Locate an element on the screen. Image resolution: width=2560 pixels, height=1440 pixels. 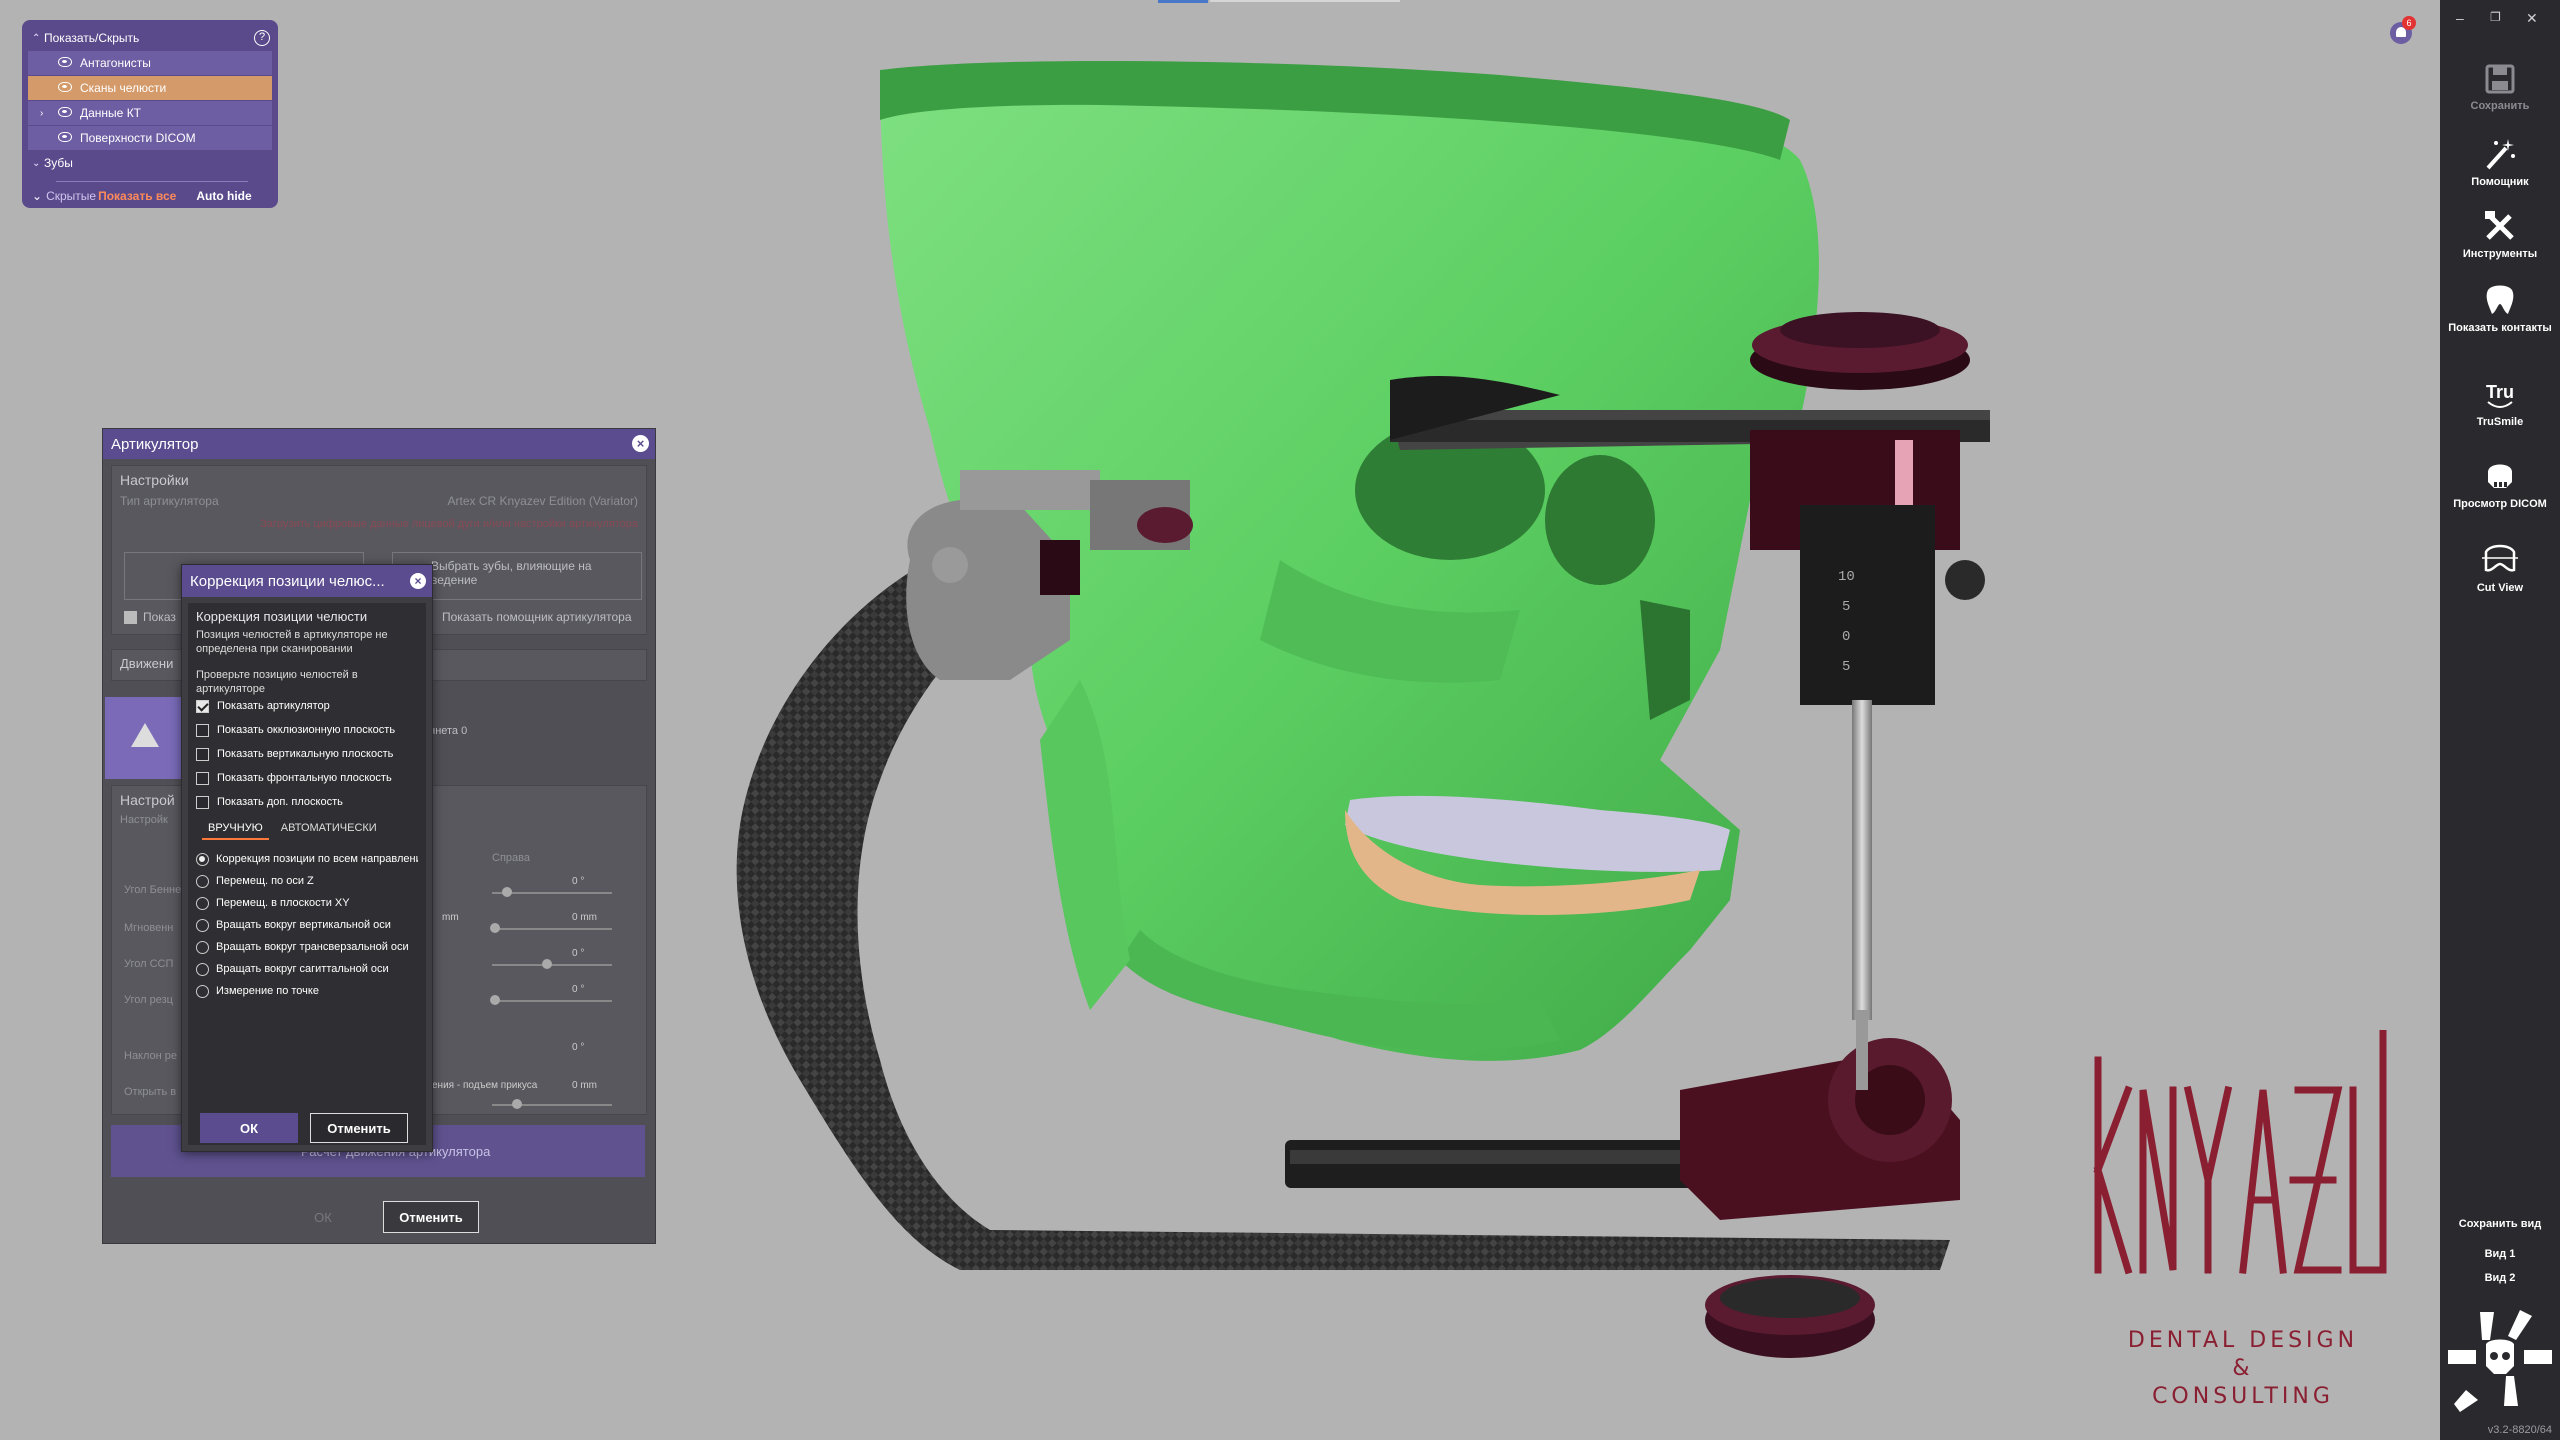
warning-icon is located at coordinates (145, 735).